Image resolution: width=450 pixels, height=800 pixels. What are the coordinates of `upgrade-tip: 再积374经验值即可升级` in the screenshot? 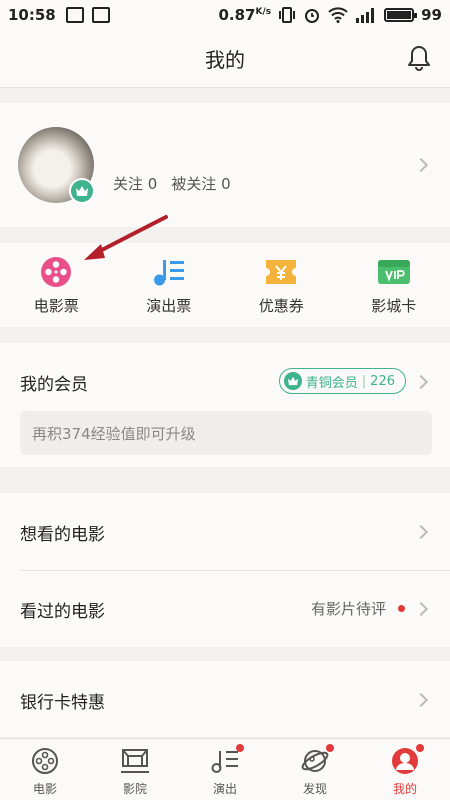 It's located at (226, 433).